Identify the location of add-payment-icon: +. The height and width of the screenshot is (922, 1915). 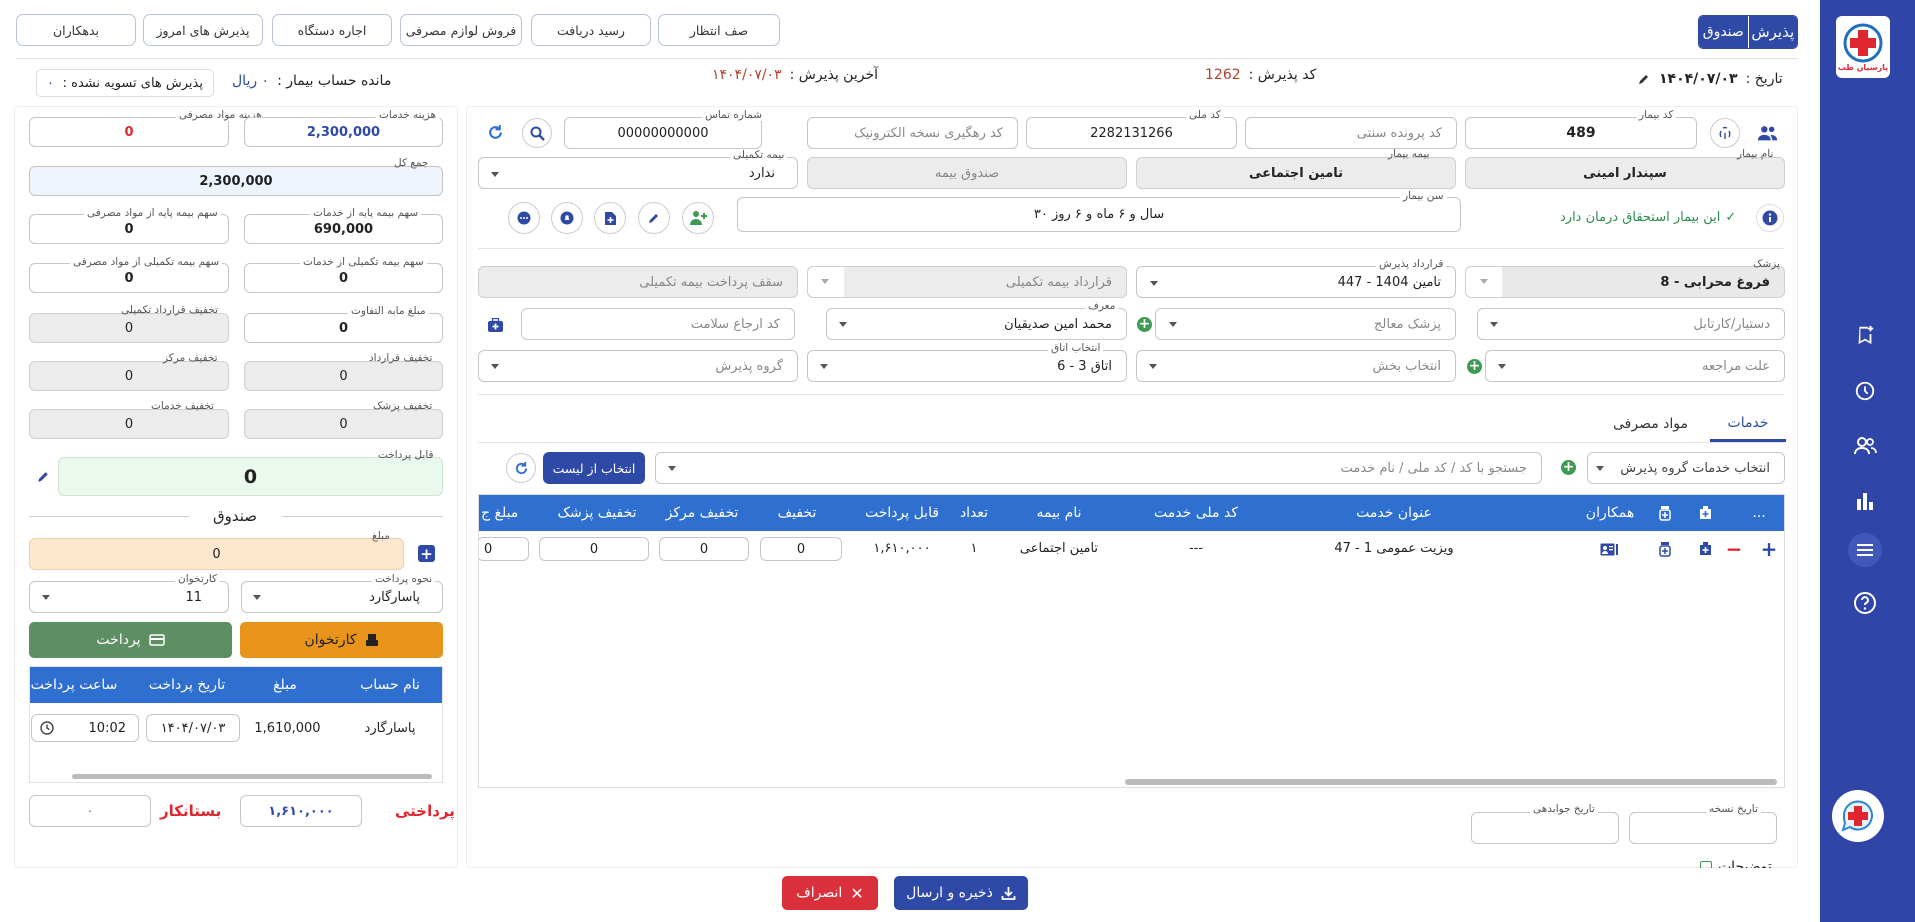
(426, 554).